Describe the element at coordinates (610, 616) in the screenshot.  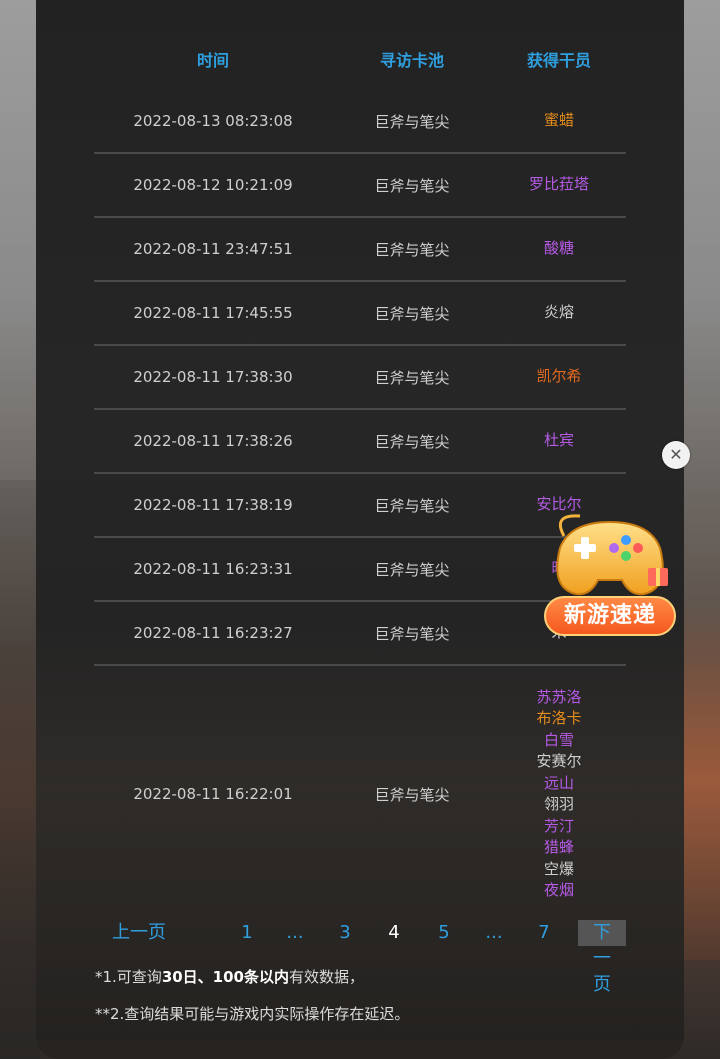
I see `new-games-label: 新游速递` at that location.